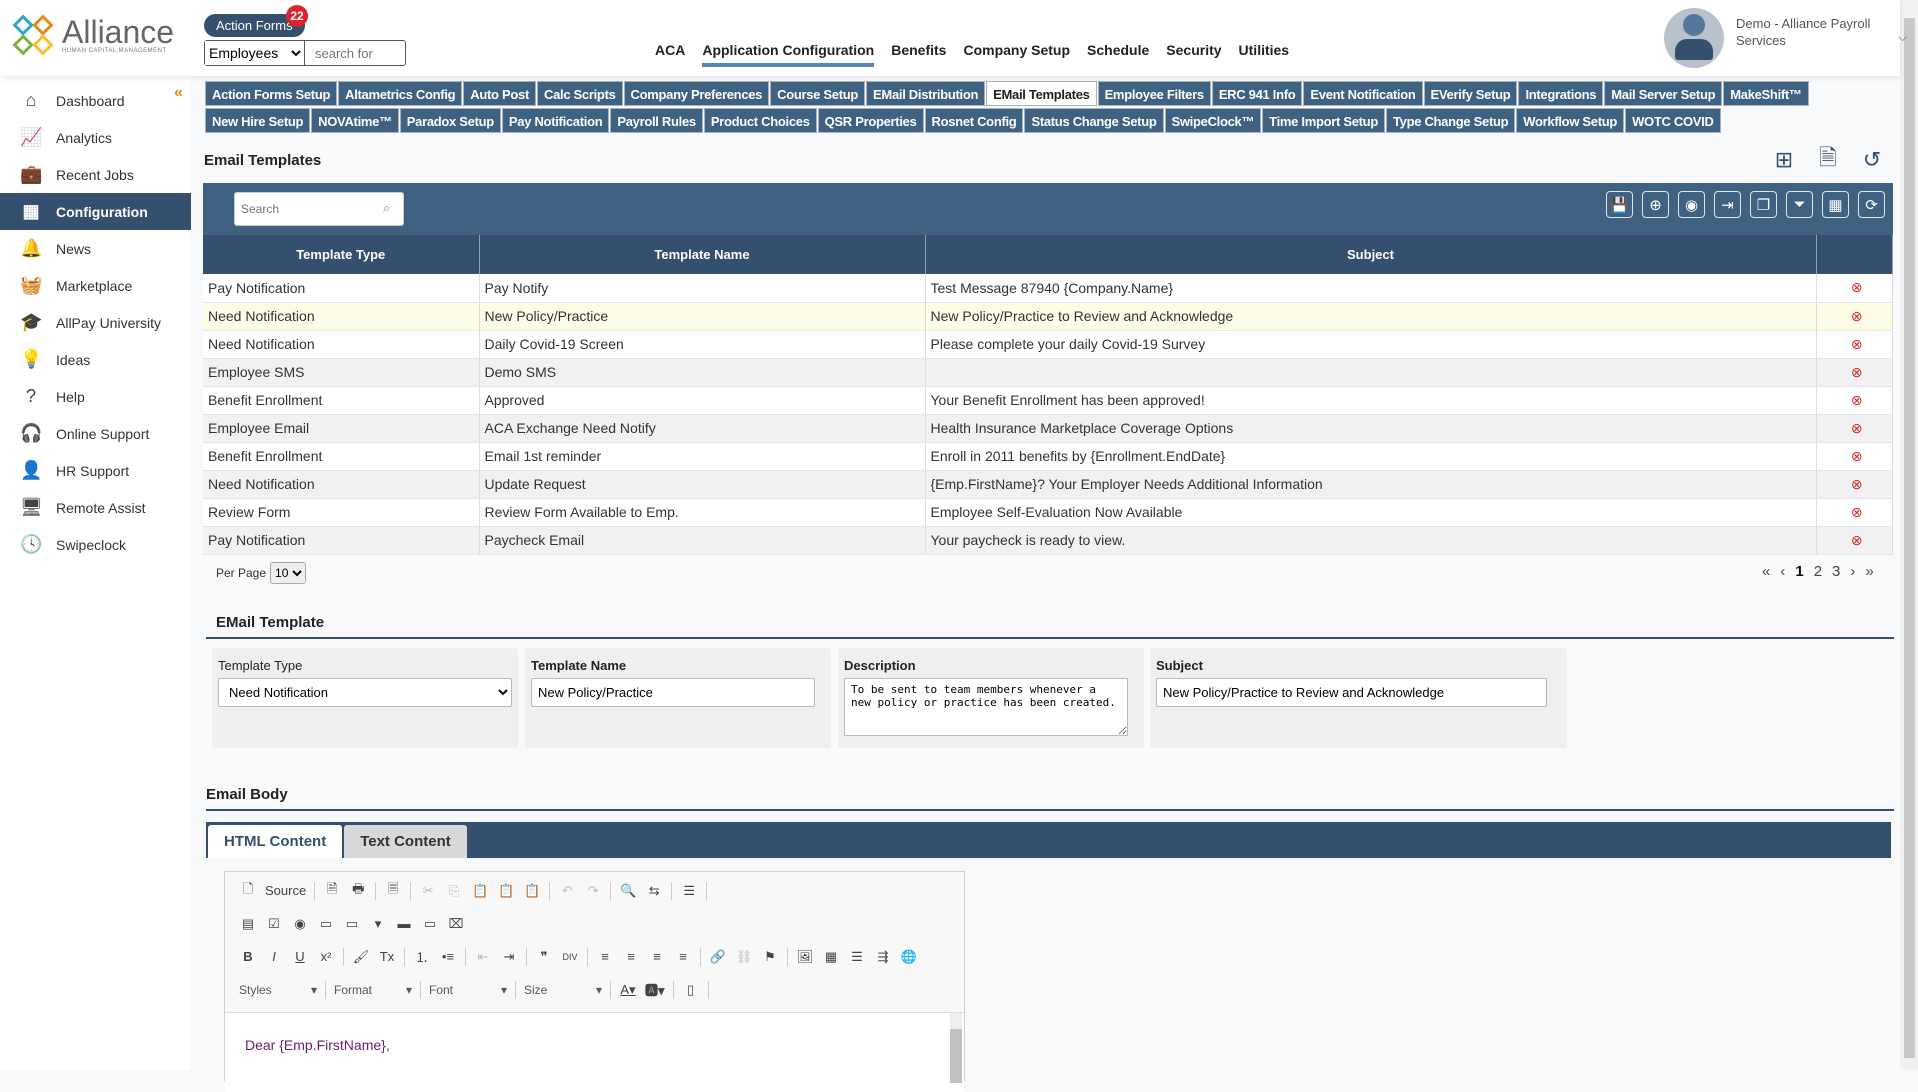 Image resolution: width=1918 pixels, height=1092 pixels. What do you see at coordinates (1094, 120) in the screenshot?
I see `tab-status-change-setup: Status Change Setup` at bounding box center [1094, 120].